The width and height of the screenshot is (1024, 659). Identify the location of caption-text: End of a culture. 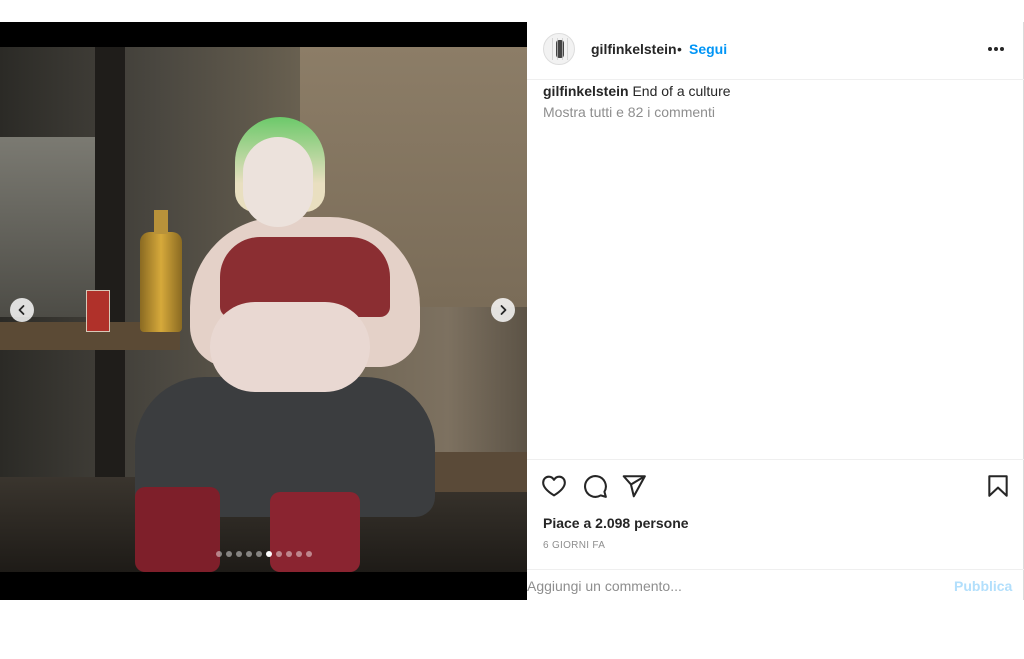
(681, 91).